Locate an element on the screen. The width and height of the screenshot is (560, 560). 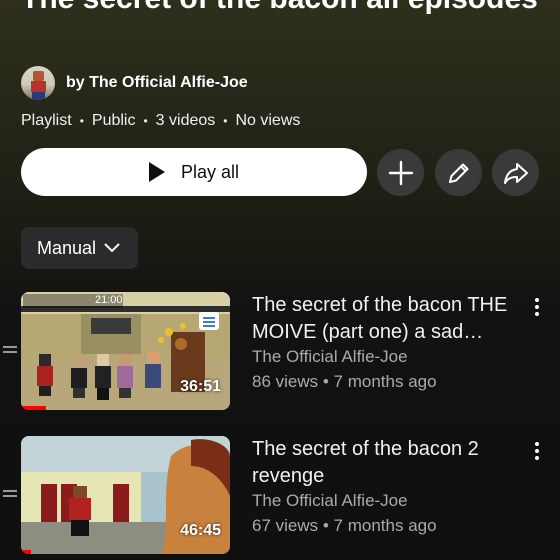
playlist-meta: Playlist • Public • 3 videos • No views is located at coordinates (160, 121).